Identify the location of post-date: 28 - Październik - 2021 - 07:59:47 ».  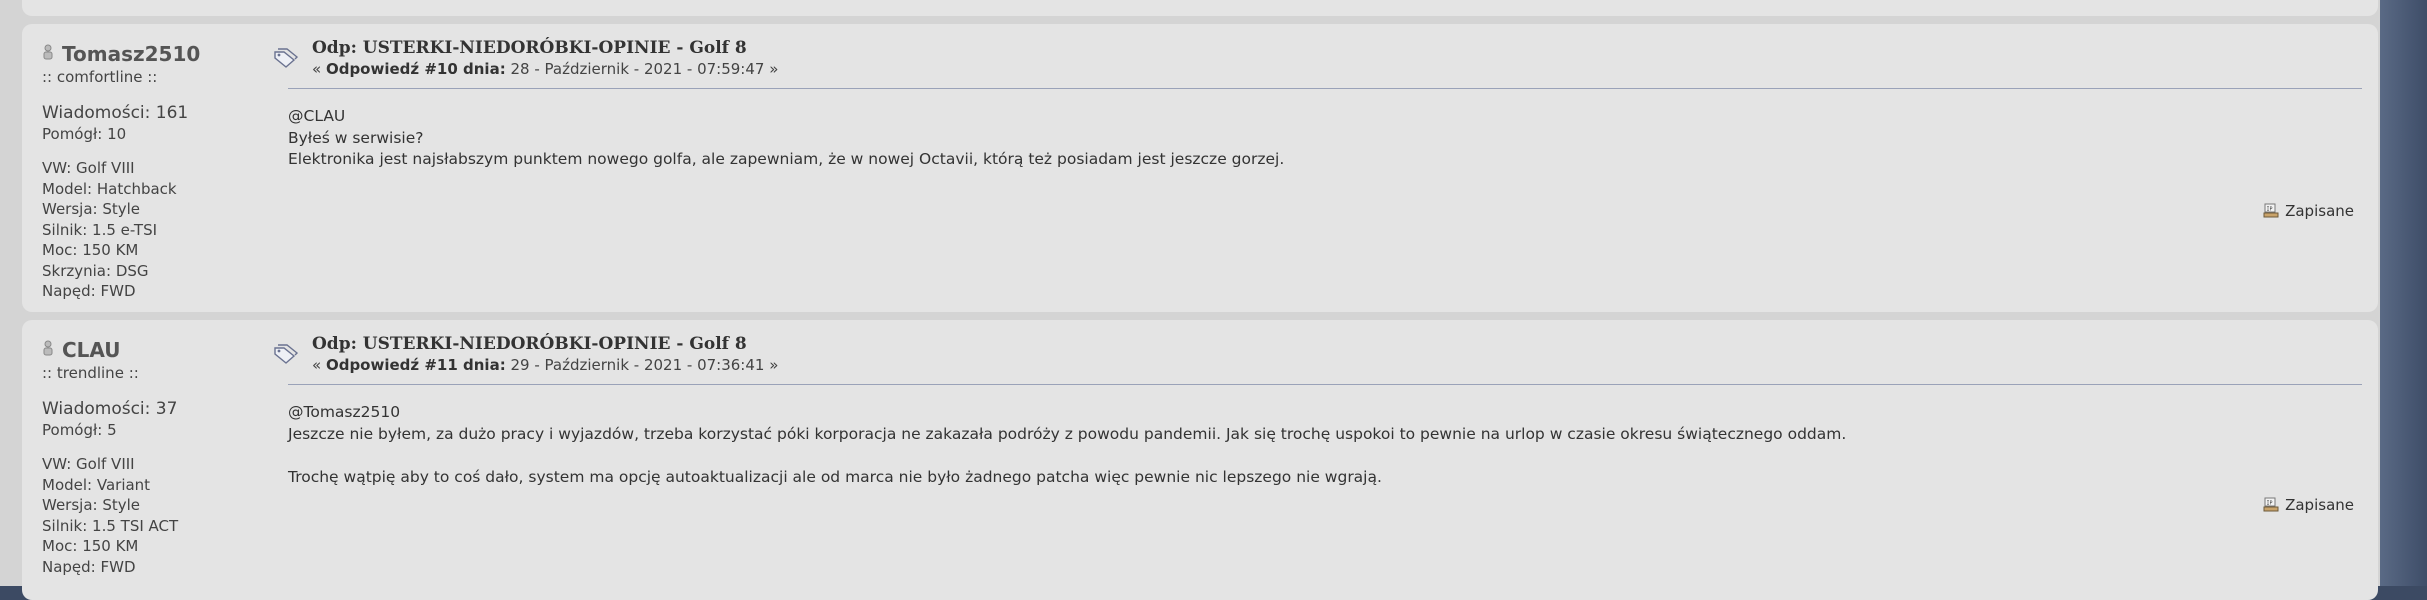
(642, 69).